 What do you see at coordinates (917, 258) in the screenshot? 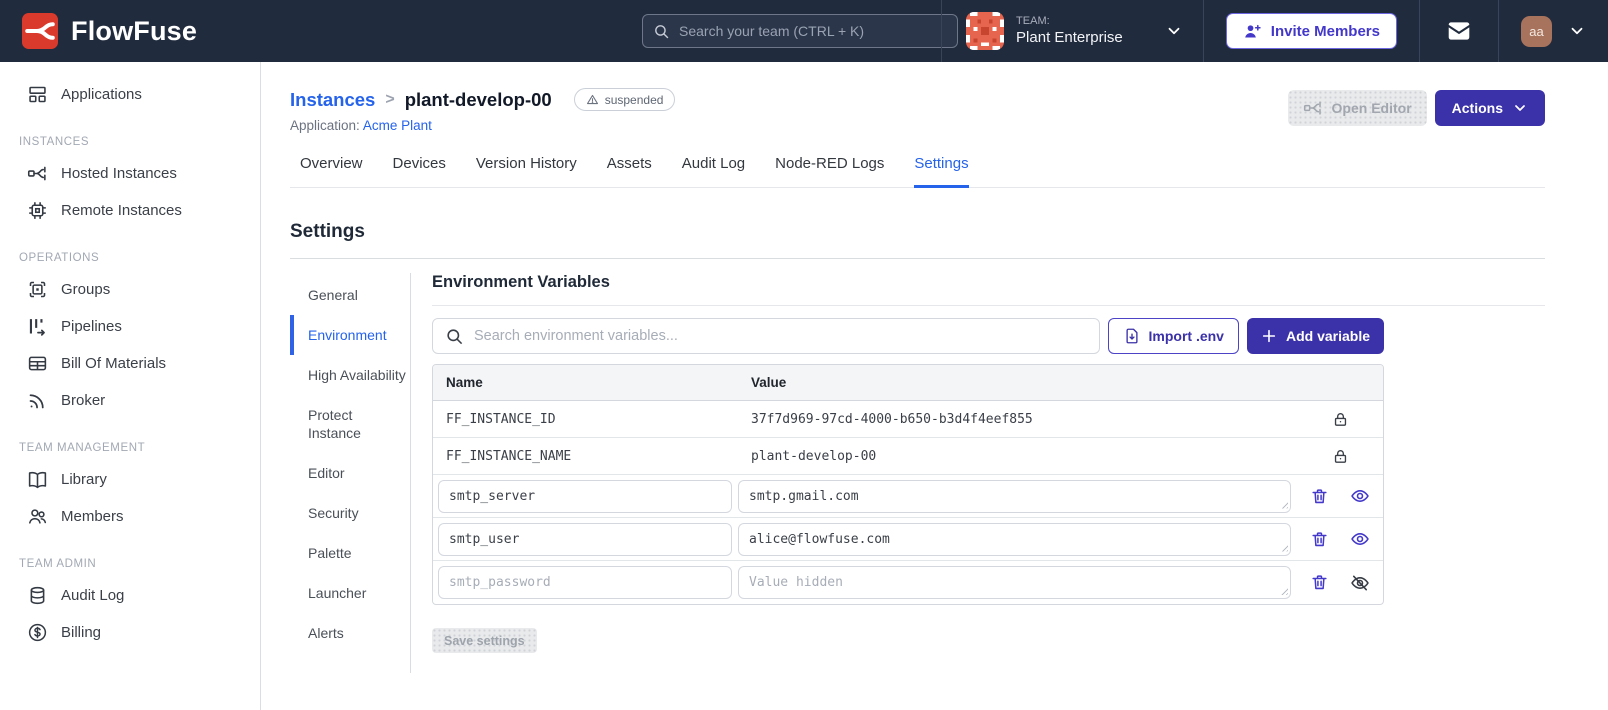
I see `settings-divider` at bounding box center [917, 258].